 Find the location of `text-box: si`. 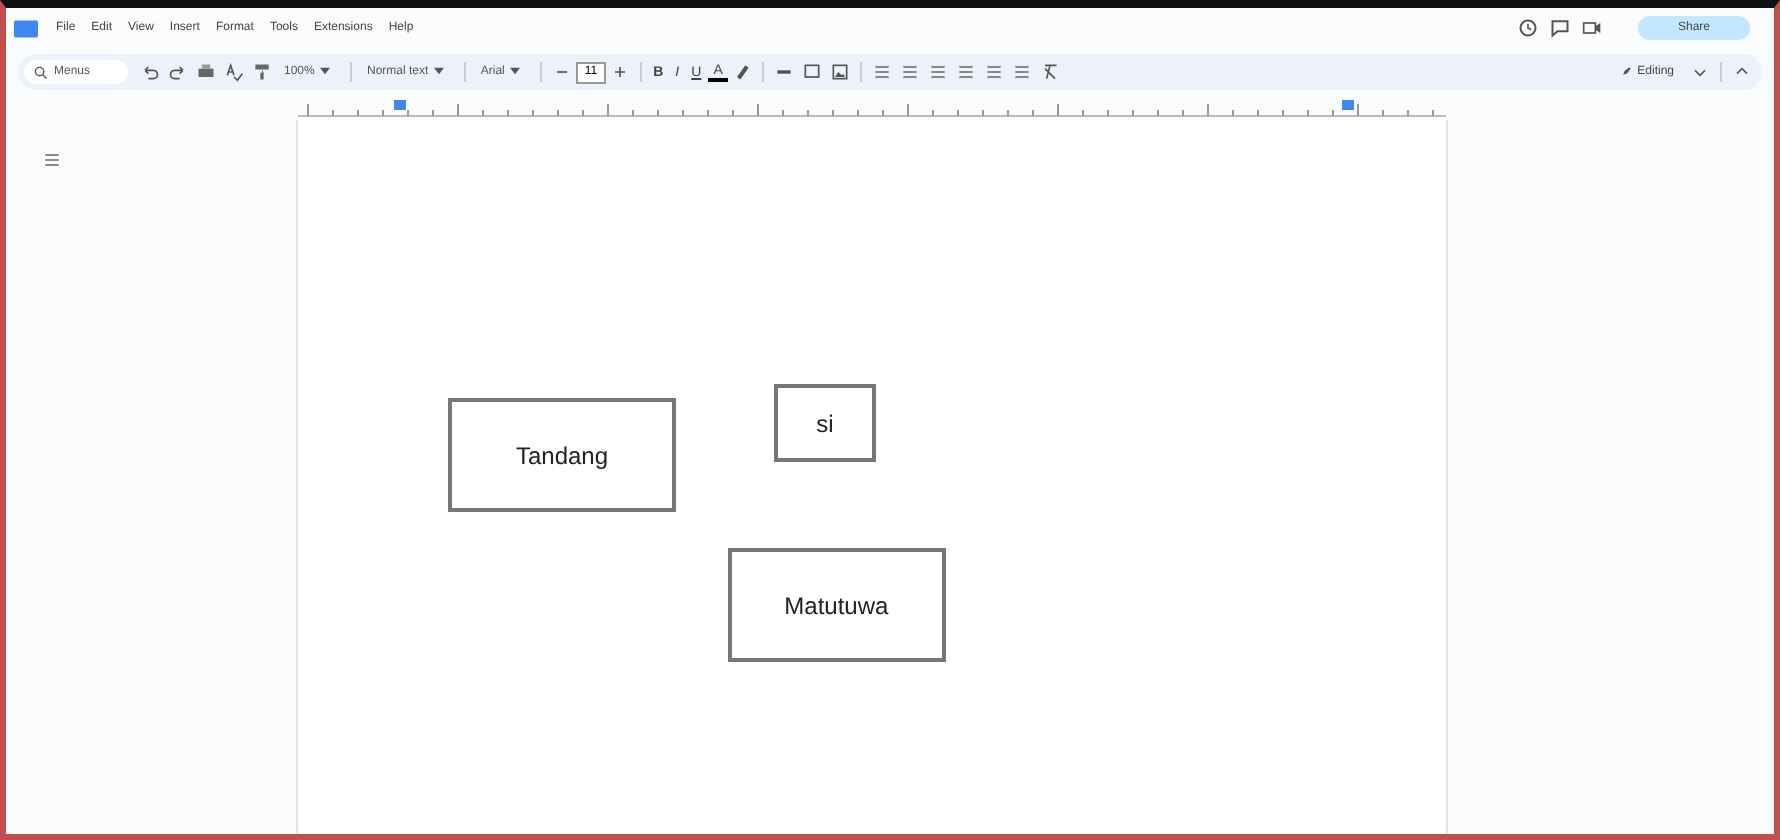

text-box: si is located at coordinates (825, 423).